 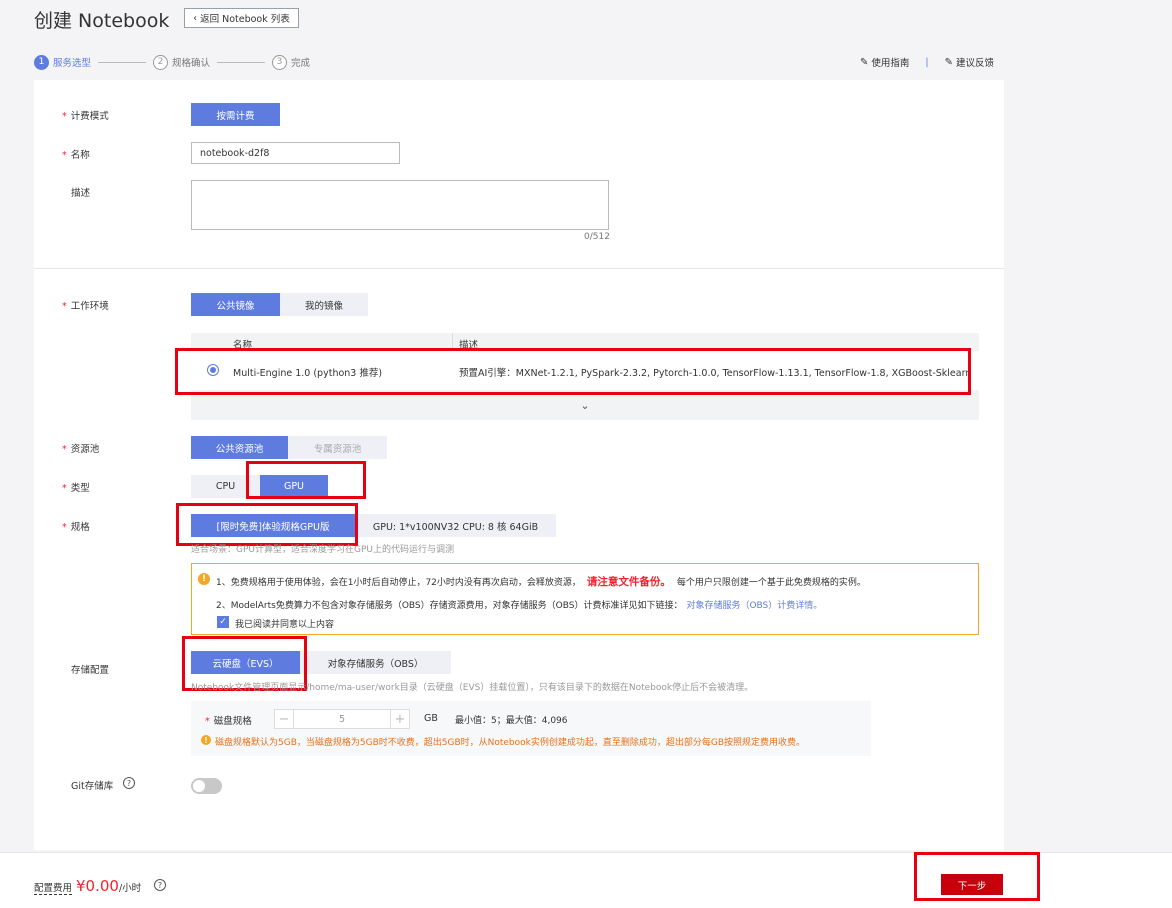 What do you see at coordinates (245, 19) in the screenshot?
I see `back-button-label: 返回 Notebook 列表` at bounding box center [245, 19].